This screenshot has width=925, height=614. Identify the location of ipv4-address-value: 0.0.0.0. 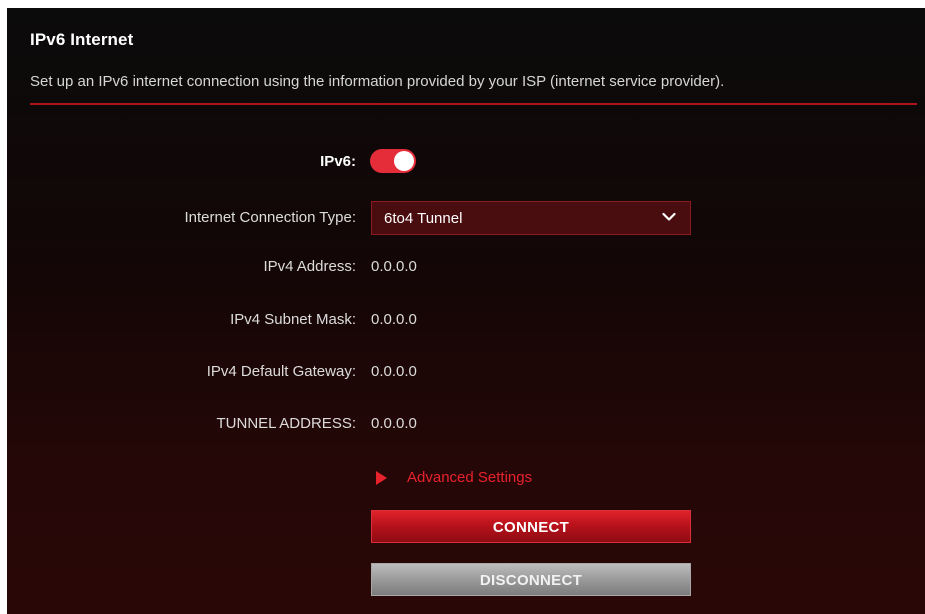
(394, 266).